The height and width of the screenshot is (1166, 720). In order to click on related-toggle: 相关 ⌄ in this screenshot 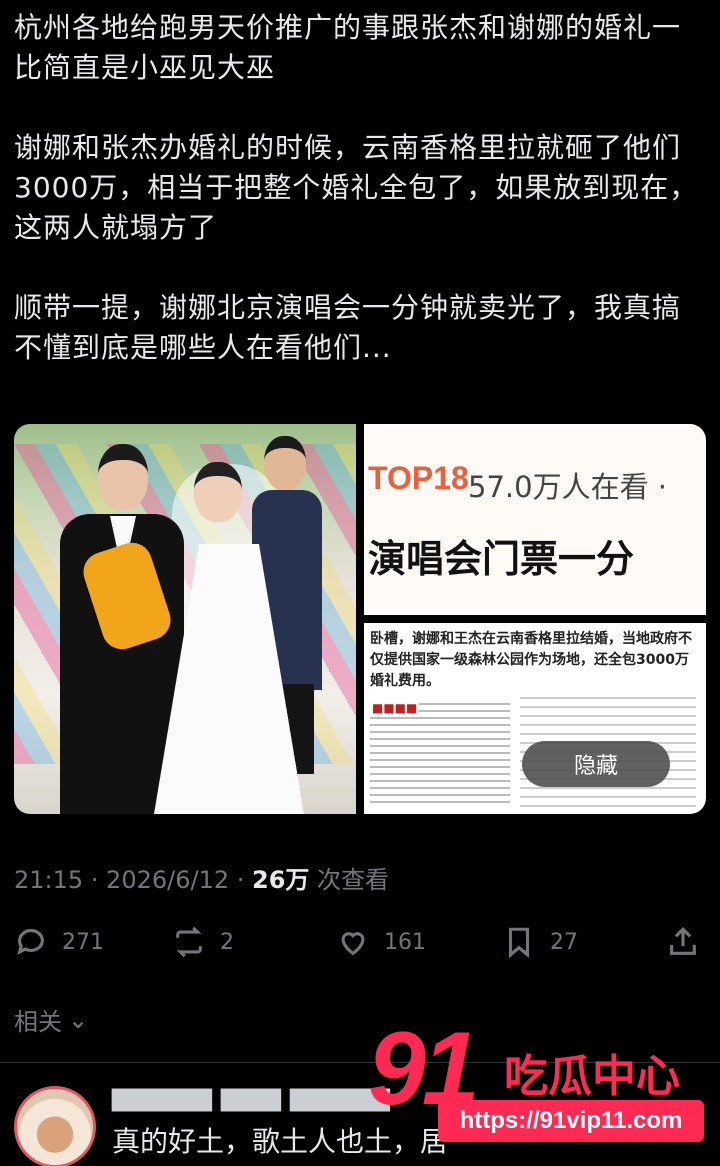, I will do `click(51, 1019)`.